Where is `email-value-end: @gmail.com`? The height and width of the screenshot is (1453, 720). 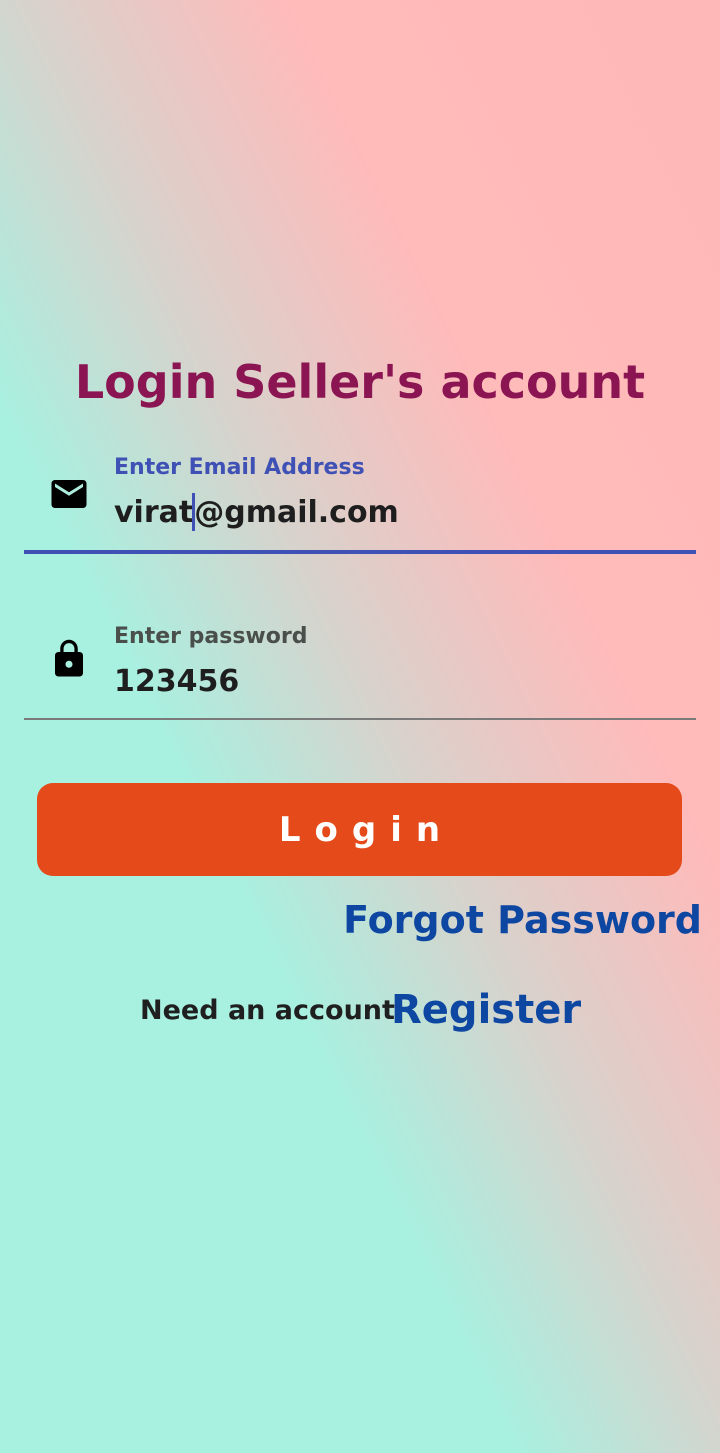
email-value-end: @gmail.com is located at coordinates (296, 512).